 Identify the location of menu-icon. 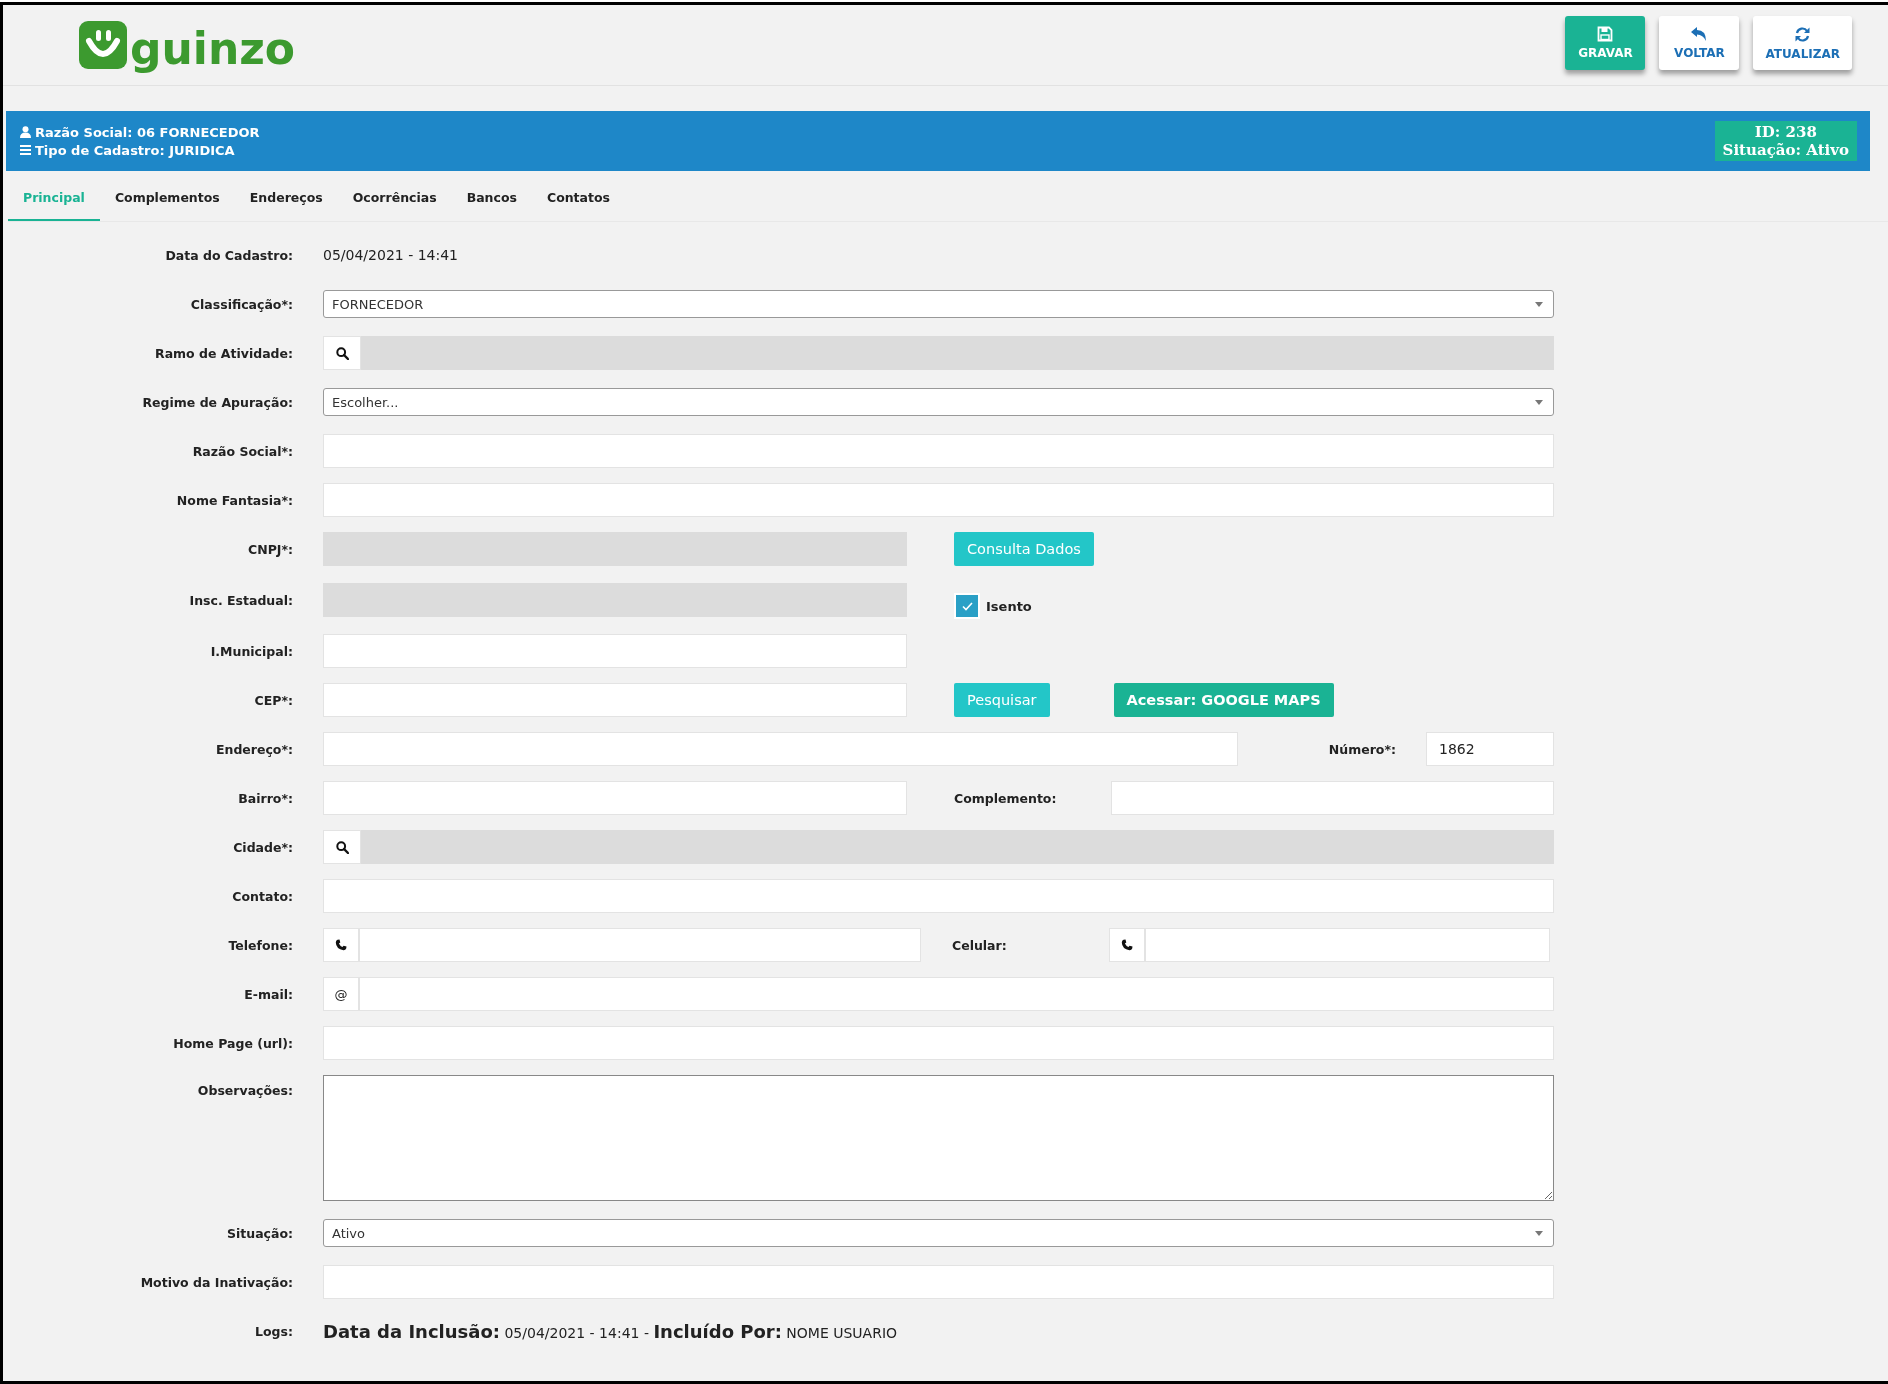
(25, 150).